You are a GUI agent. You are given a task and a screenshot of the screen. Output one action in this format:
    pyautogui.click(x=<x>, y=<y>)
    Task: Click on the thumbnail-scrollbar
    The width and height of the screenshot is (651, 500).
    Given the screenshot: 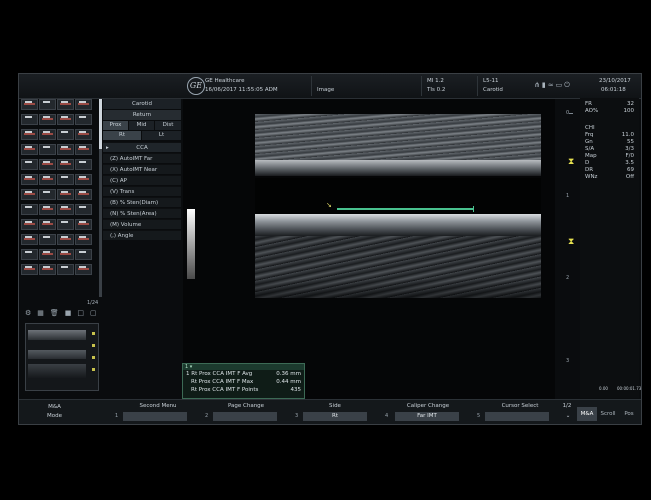 What is the action you would take?
    pyautogui.click(x=100, y=198)
    